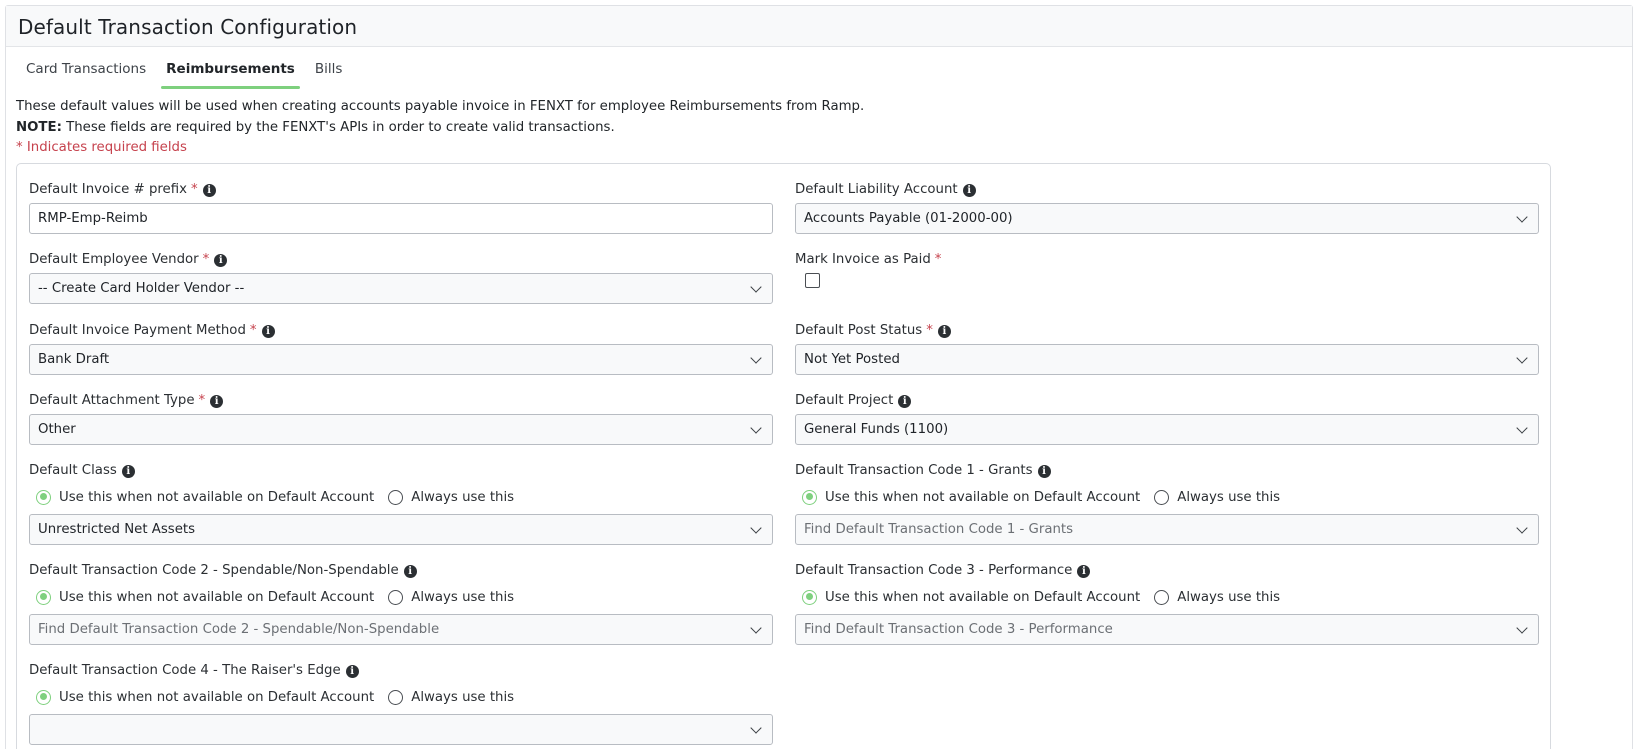 Image resolution: width=1638 pixels, height=749 pixels. Describe the element at coordinates (876, 429) in the screenshot. I see `project-value: General Funds (1100)` at that location.